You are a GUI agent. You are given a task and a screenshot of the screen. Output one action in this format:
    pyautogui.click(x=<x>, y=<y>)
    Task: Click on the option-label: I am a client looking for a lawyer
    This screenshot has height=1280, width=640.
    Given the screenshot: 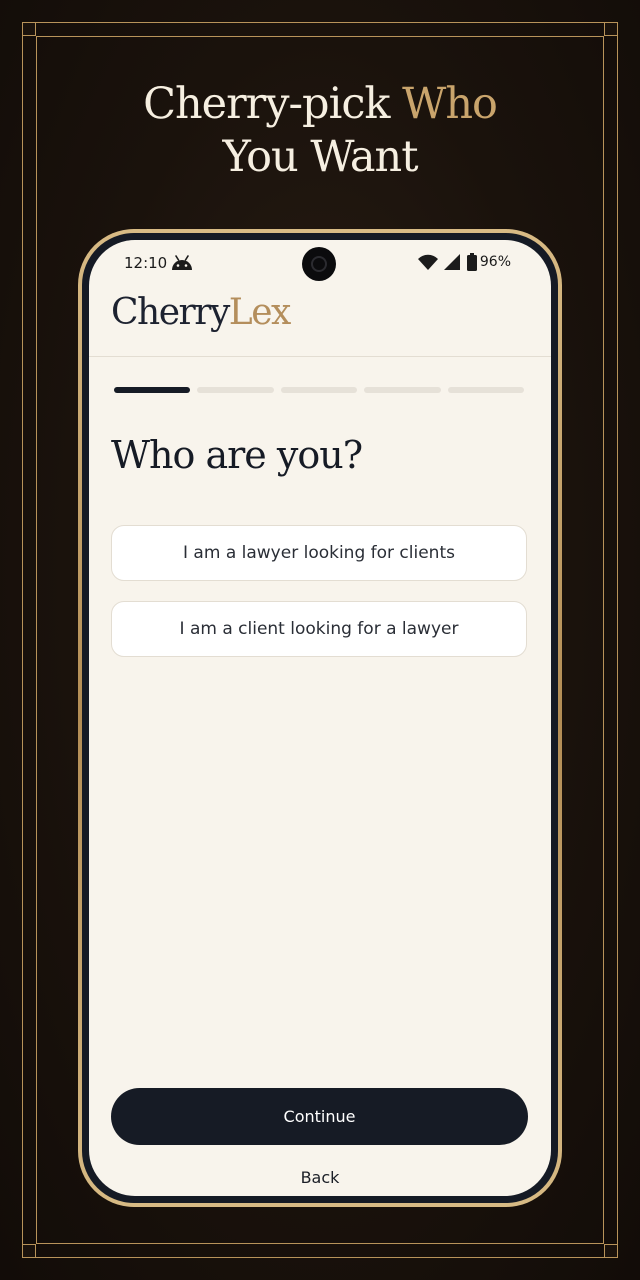 What is the action you would take?
    pyautogui.click(x=319, y=629)
    